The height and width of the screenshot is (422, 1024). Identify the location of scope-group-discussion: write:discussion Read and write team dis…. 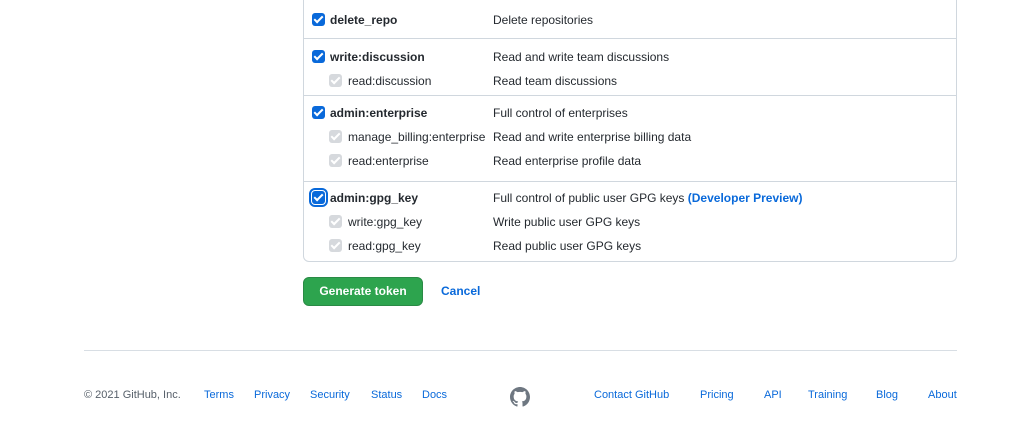
(630, 66).